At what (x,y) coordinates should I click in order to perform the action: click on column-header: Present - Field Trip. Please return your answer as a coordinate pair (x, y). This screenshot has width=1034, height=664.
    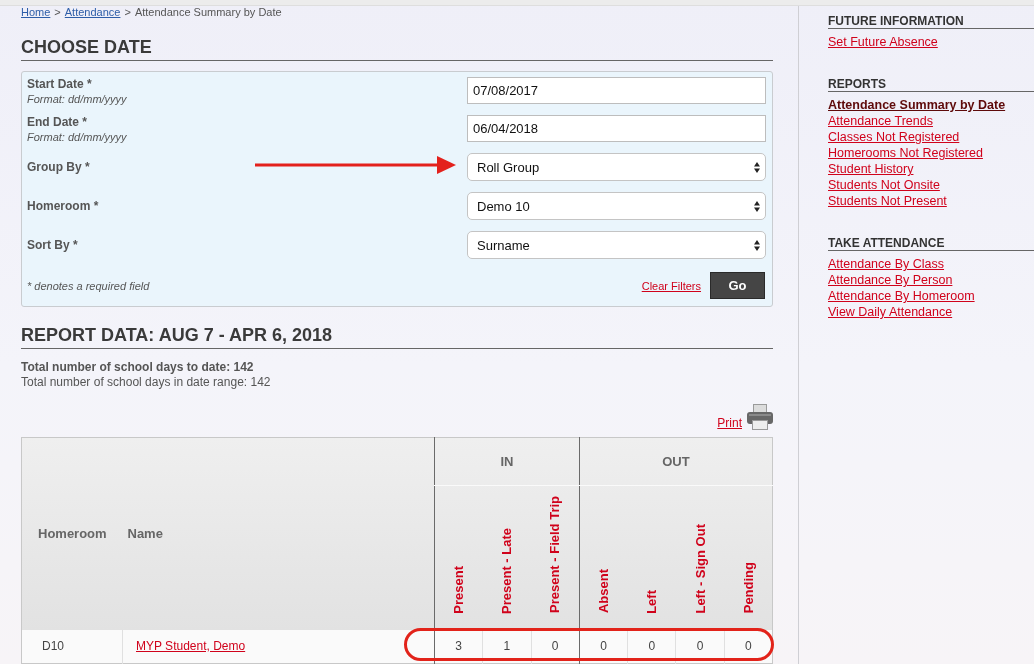
    Looking at the image, I should click on (555, 555).